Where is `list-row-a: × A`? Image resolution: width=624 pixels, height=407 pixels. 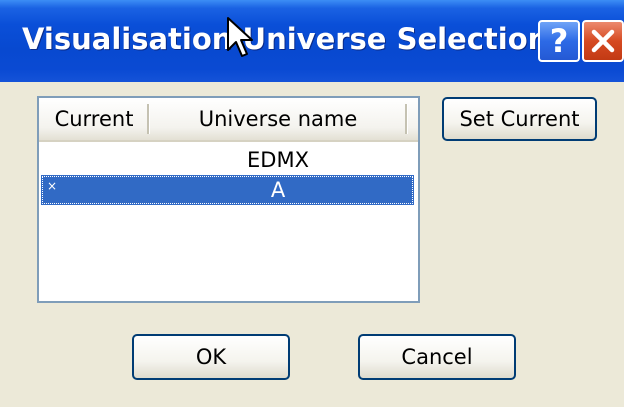 list-row-a: × A is located at coordinates (227, 190).